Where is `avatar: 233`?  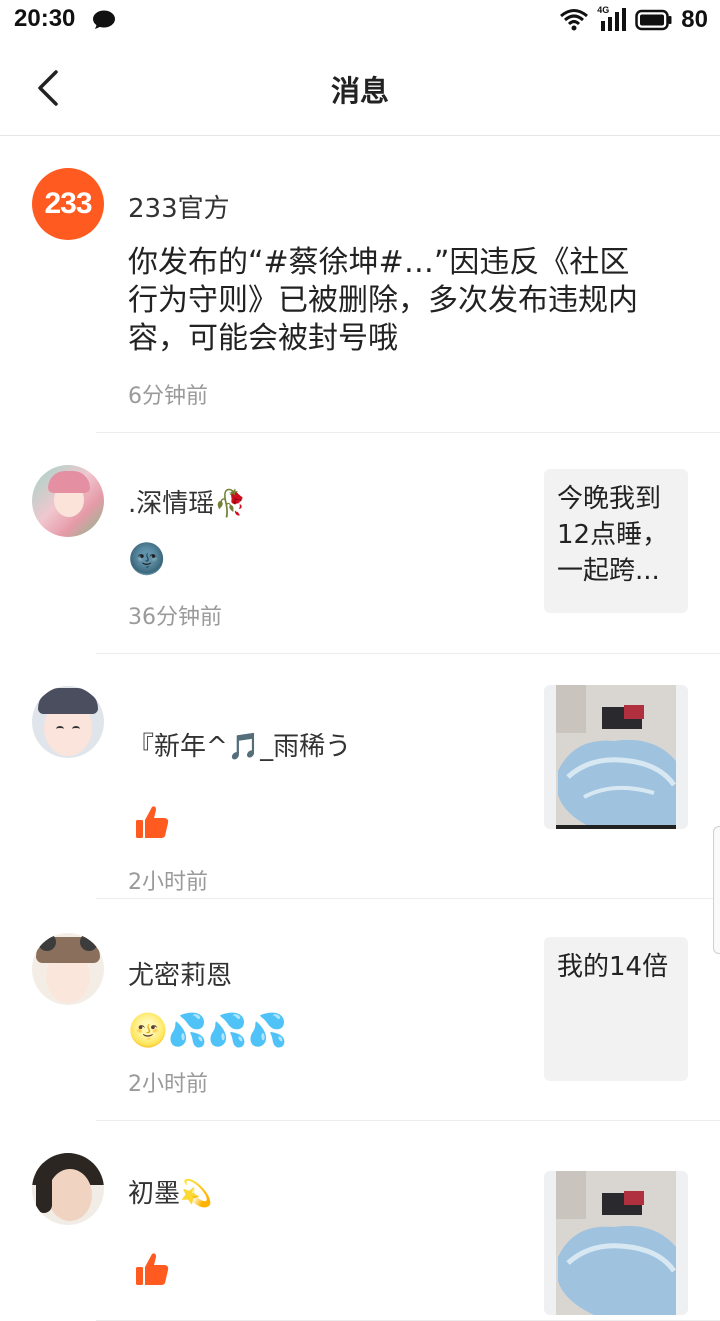
avatar: 233 is located at coordinates (68, 204).